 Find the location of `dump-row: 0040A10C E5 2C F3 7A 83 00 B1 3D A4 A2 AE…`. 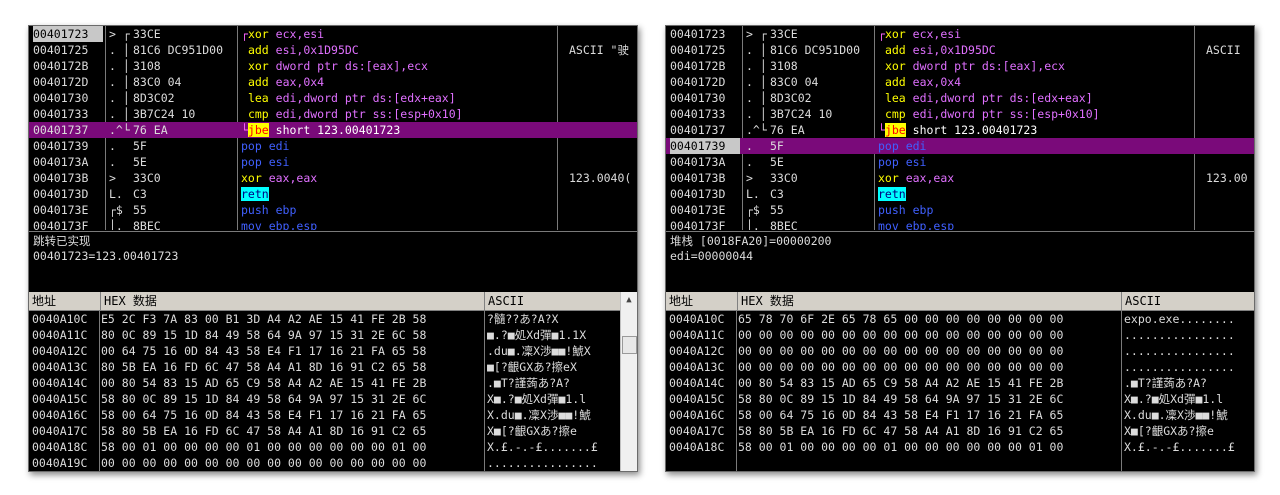

dump-row: 0040A10C E5 2C F3 7A 83 00 B1 3D A4 A2 AE… is located at coordinates (333, 319).